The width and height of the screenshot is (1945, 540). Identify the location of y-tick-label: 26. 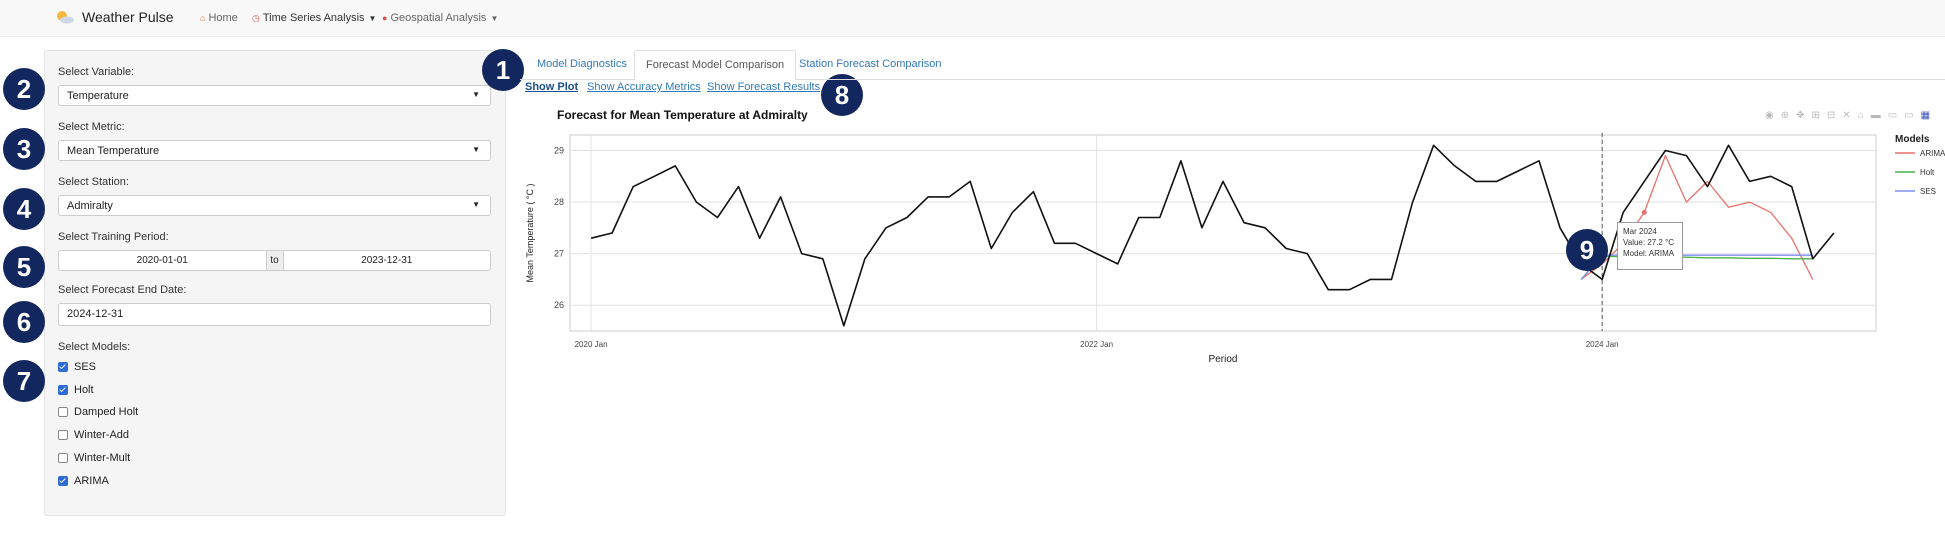
(559, 305).